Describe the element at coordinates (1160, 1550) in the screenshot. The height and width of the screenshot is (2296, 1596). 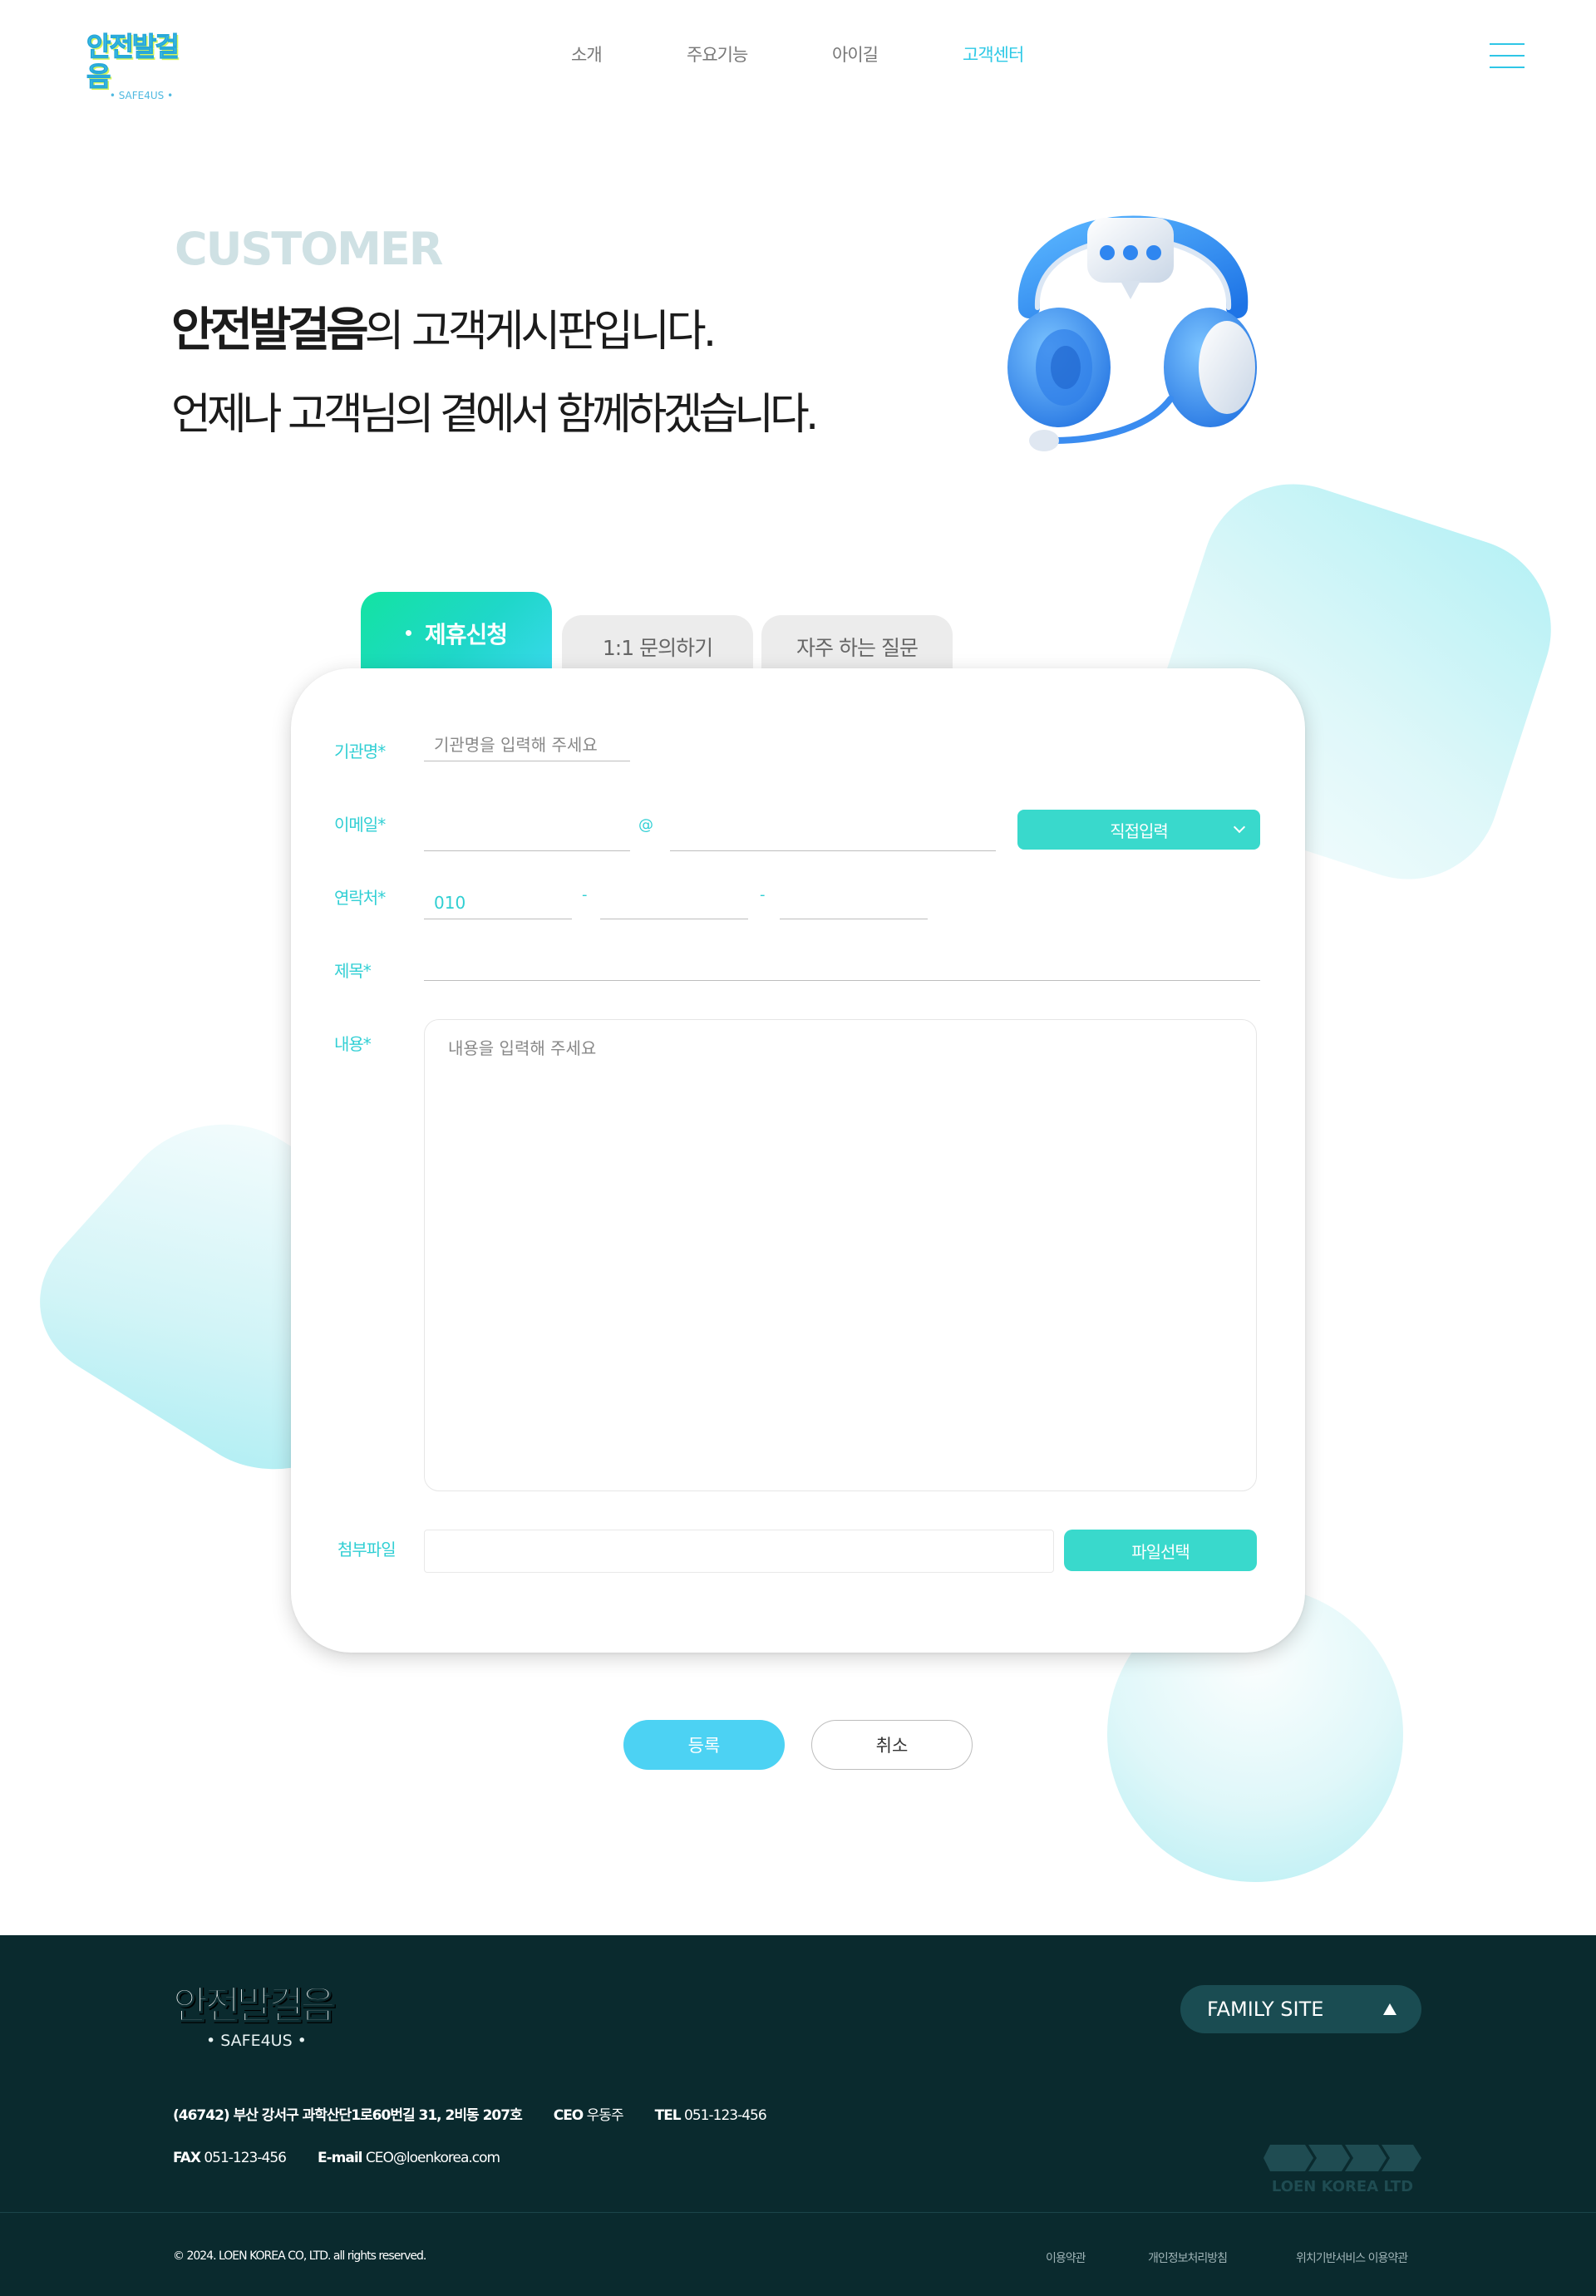
I see `file-select-button: 파일선택` at that location.